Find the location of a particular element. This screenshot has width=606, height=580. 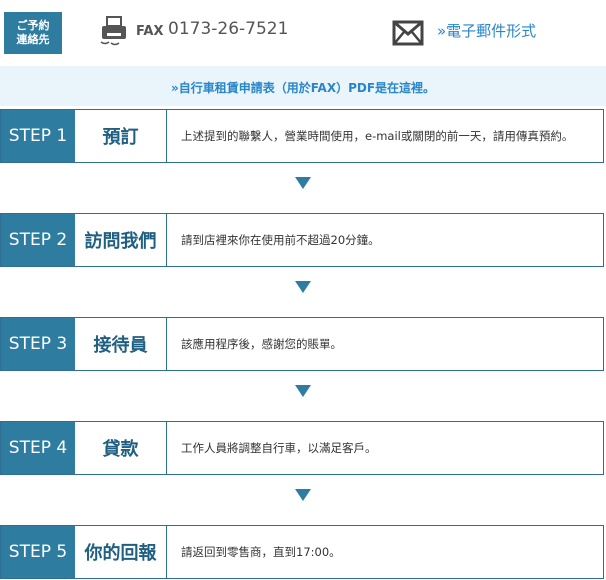

step-4: STEP 4 貸款 工作人員將調整自行車，以滿足客戶。 is located at coordinates (302, 448).